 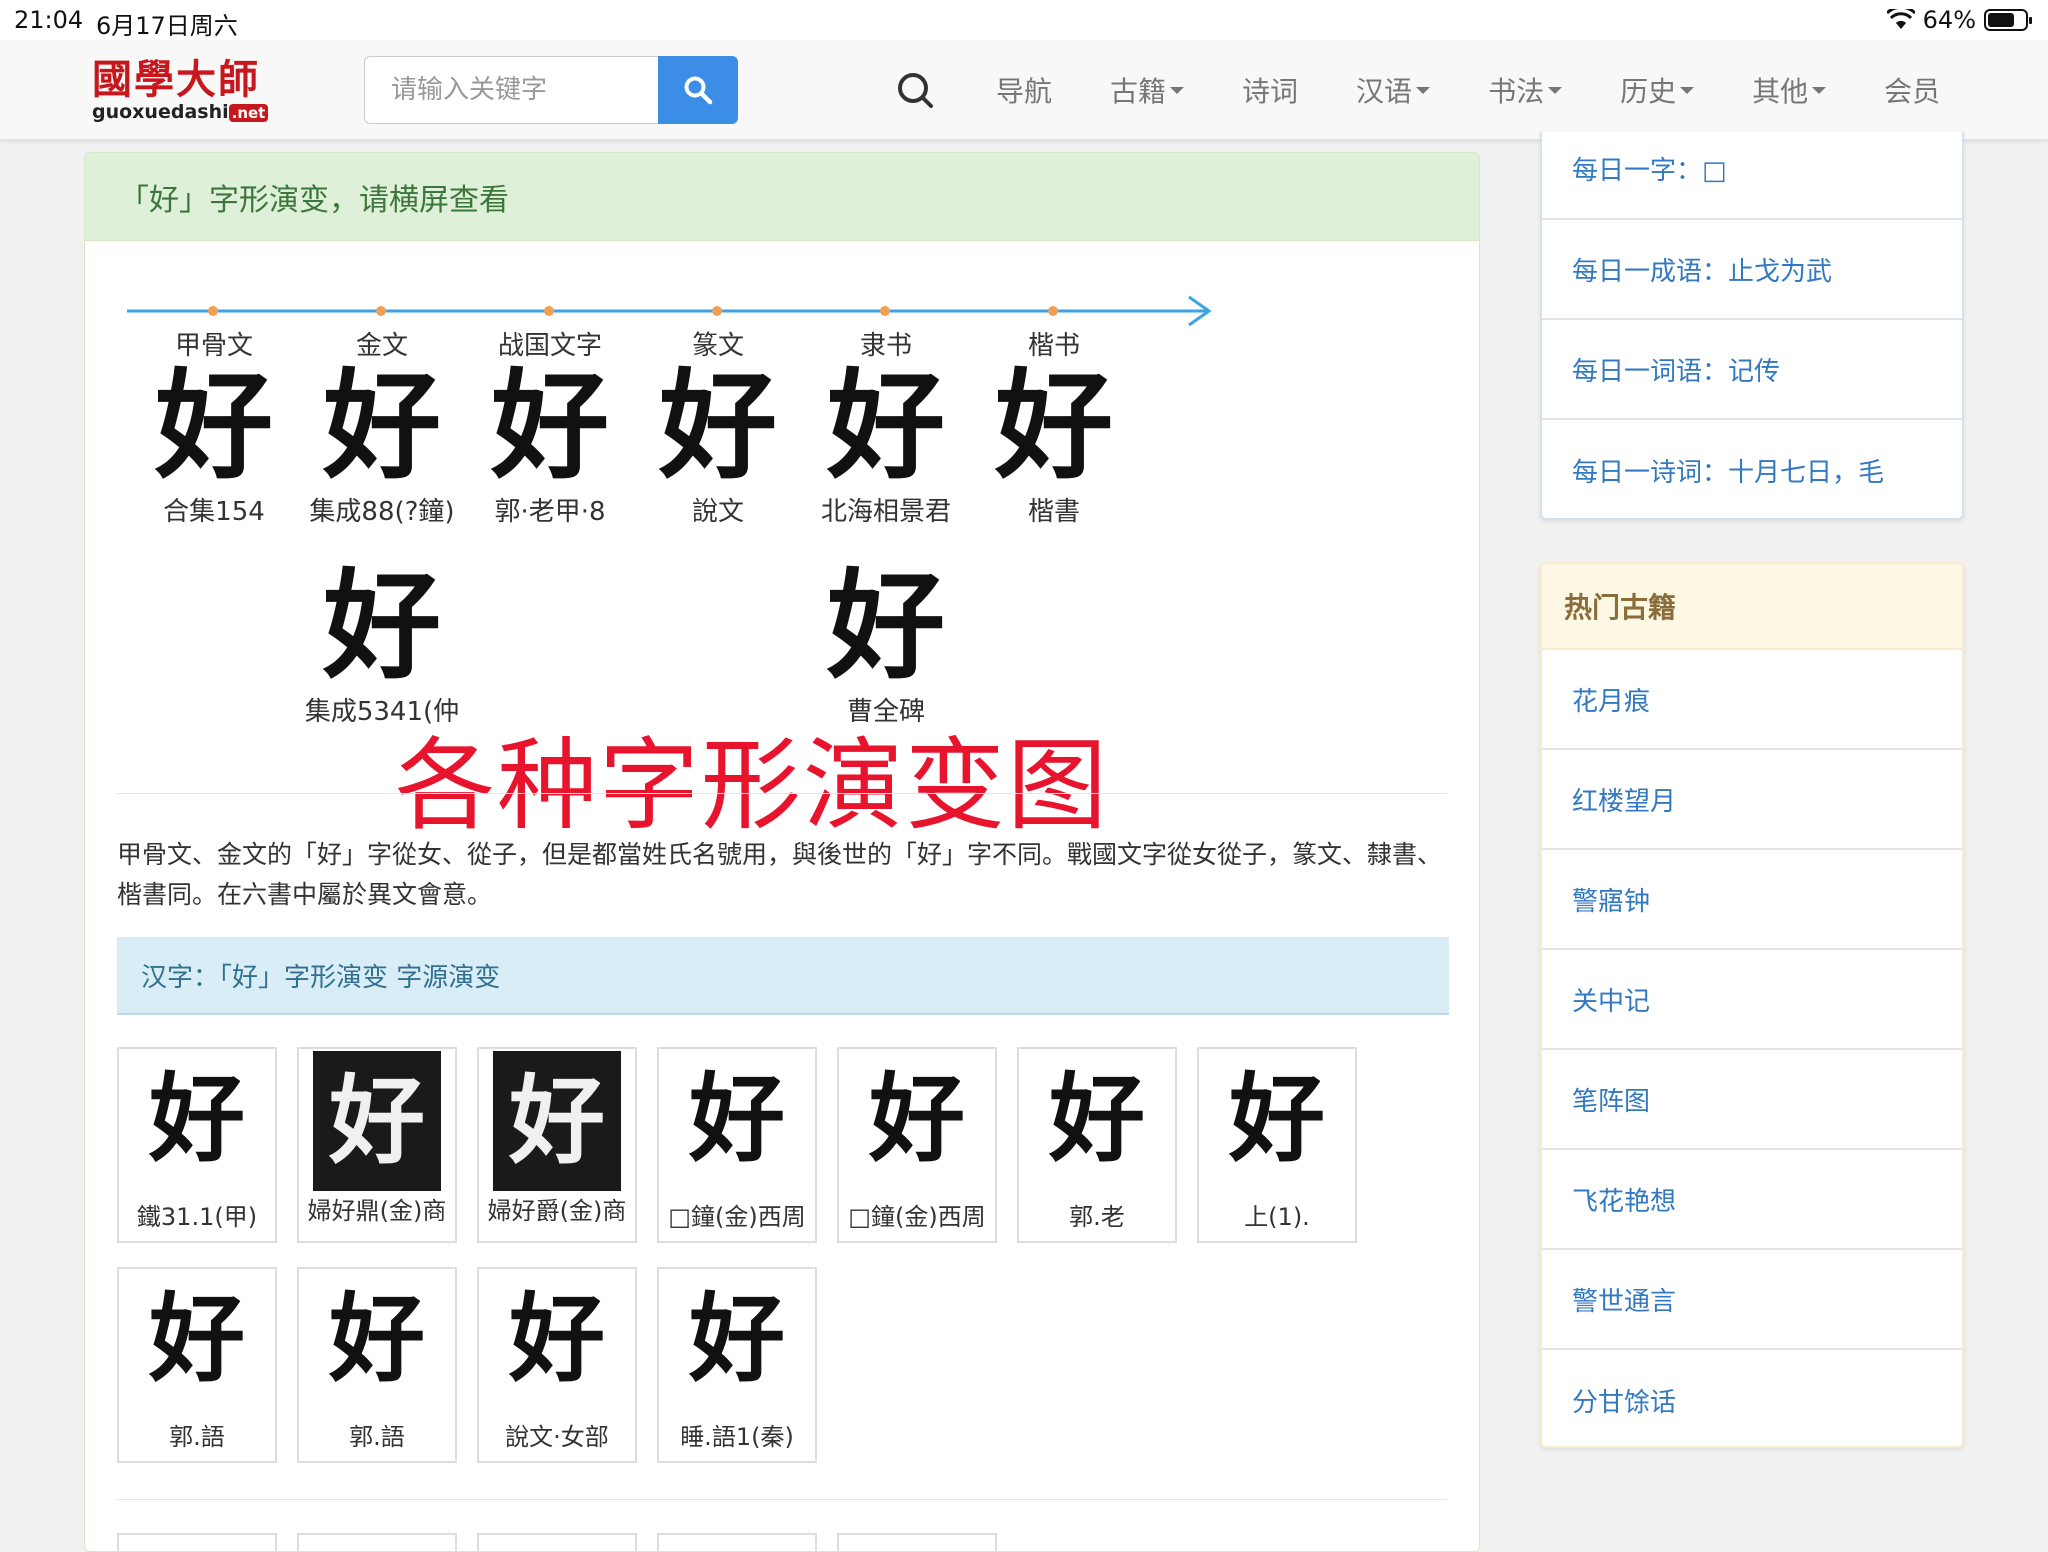 I want to click on tile-caption: 上(1)., so click(x=1277, y=1217).